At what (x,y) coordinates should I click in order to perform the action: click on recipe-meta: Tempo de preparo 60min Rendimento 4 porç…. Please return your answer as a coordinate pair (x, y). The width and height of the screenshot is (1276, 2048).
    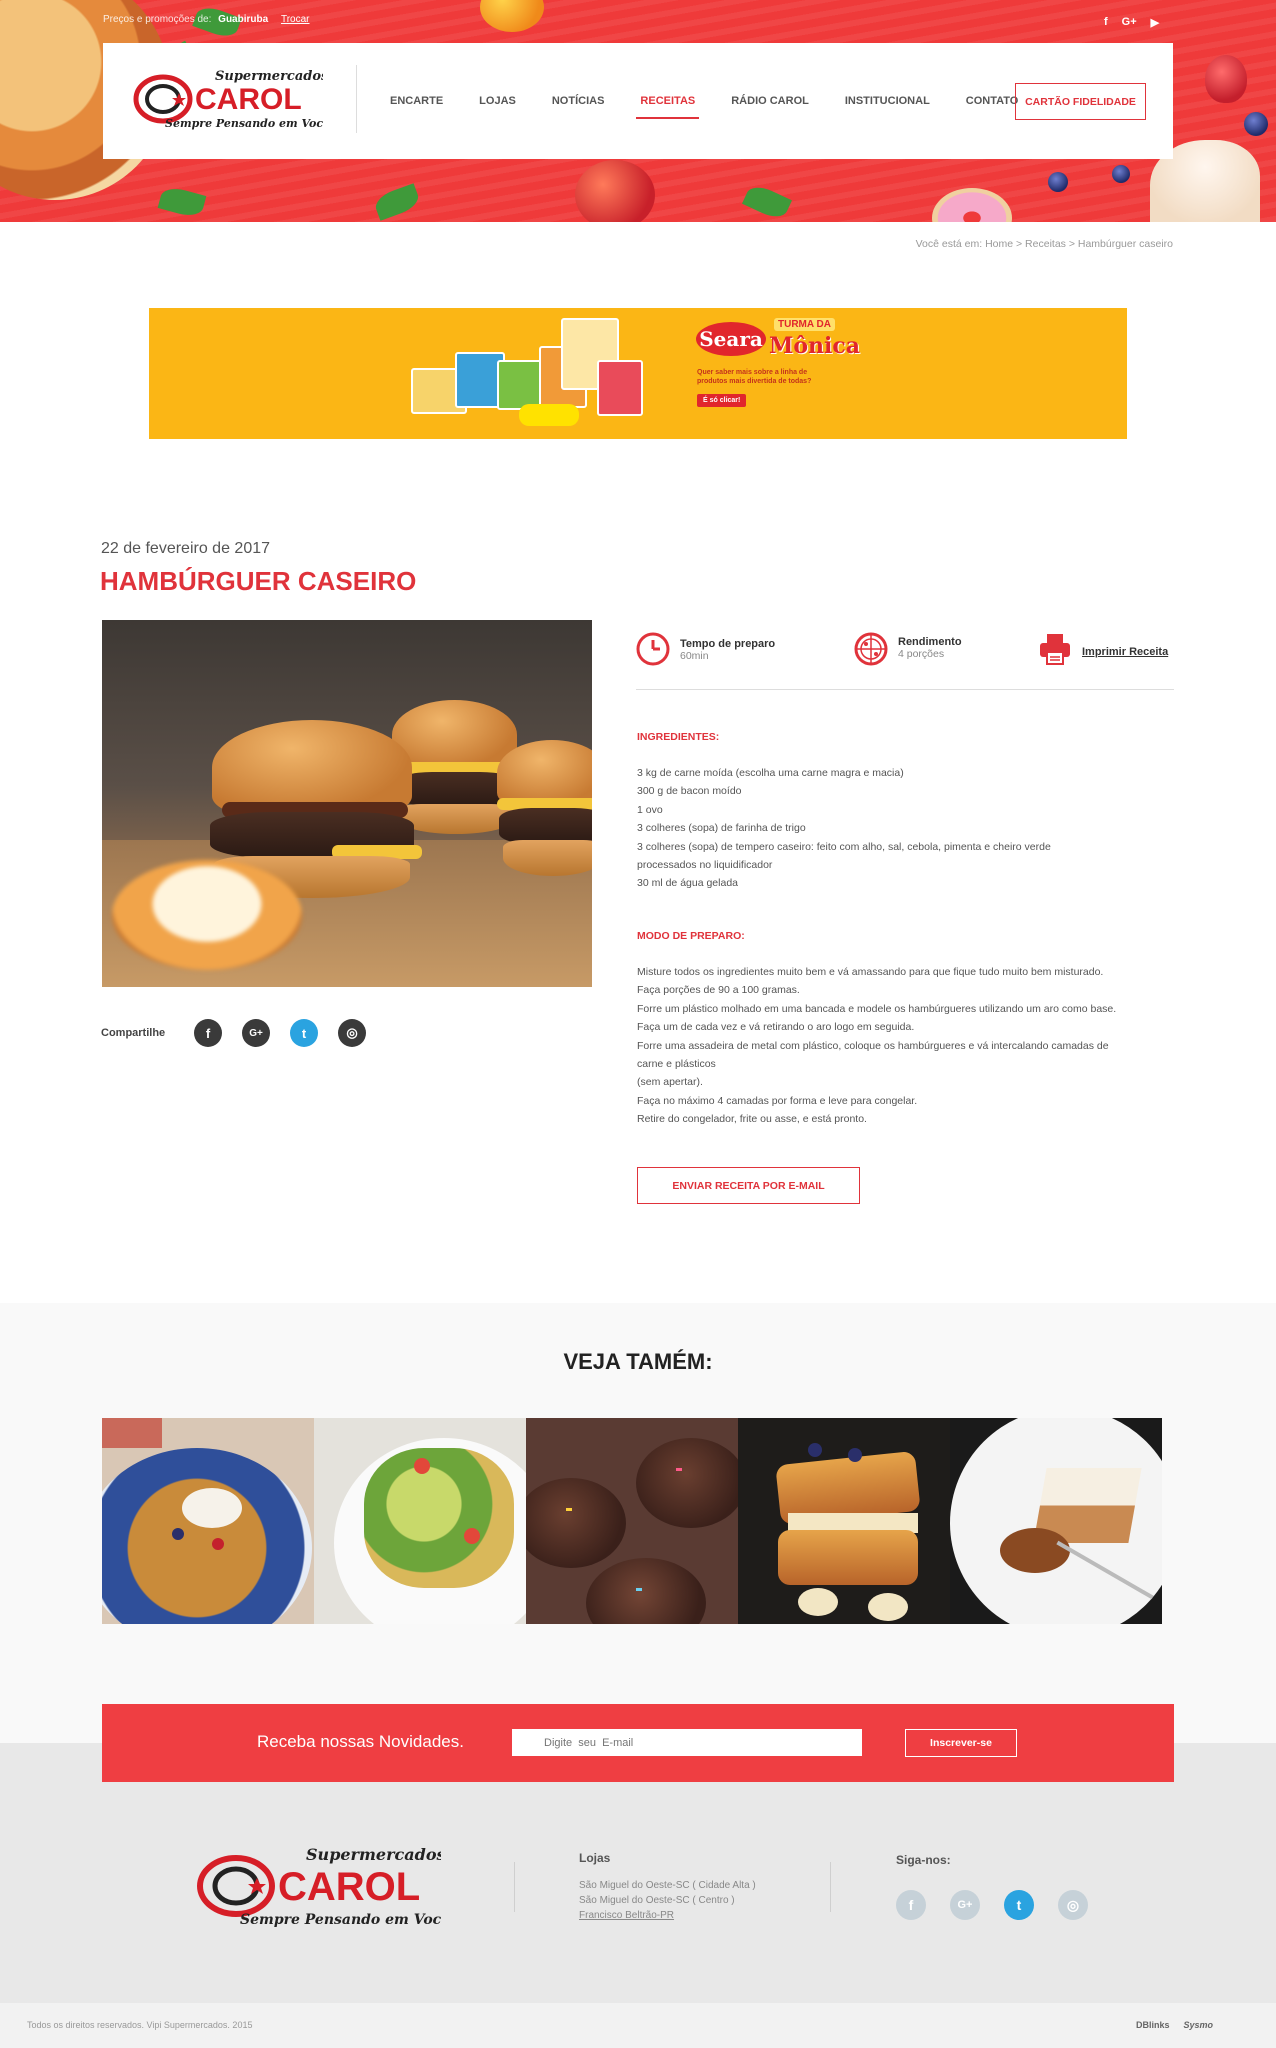
    Looking at the image, I should click on (905, 661).